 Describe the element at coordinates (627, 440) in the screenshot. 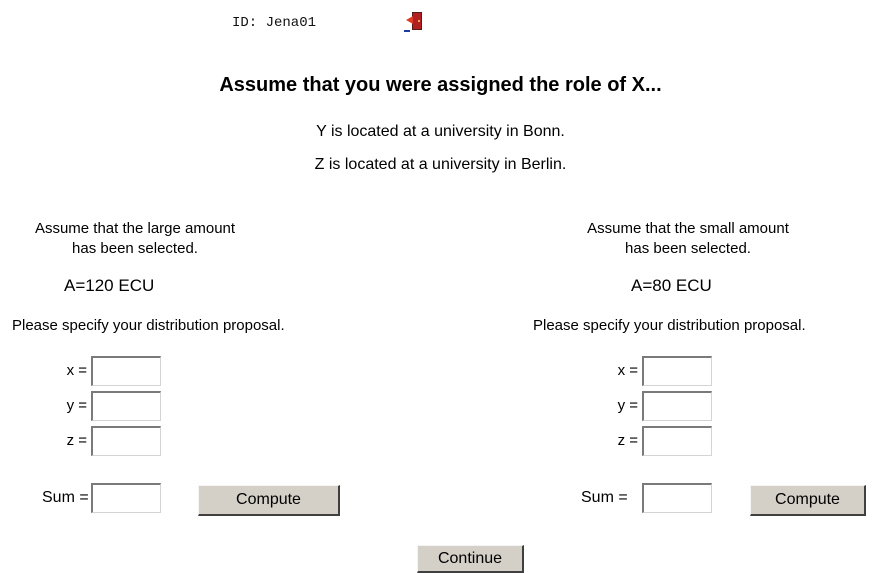

I see `right-z-label: z =` at that location.